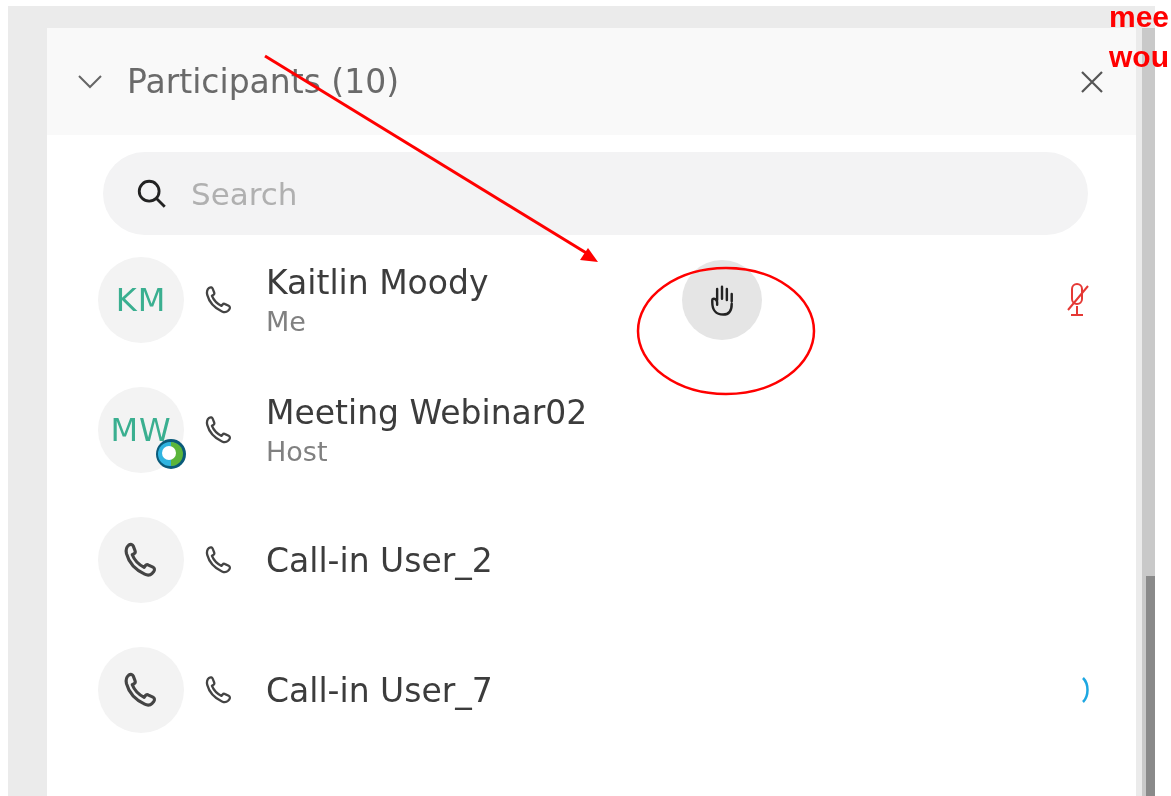 The height and width of the screenshot is (796, 1171). Describe the element at coordinates (380, 690) in the screenshot. I see `participant-name: Call-in User_7` at that location.